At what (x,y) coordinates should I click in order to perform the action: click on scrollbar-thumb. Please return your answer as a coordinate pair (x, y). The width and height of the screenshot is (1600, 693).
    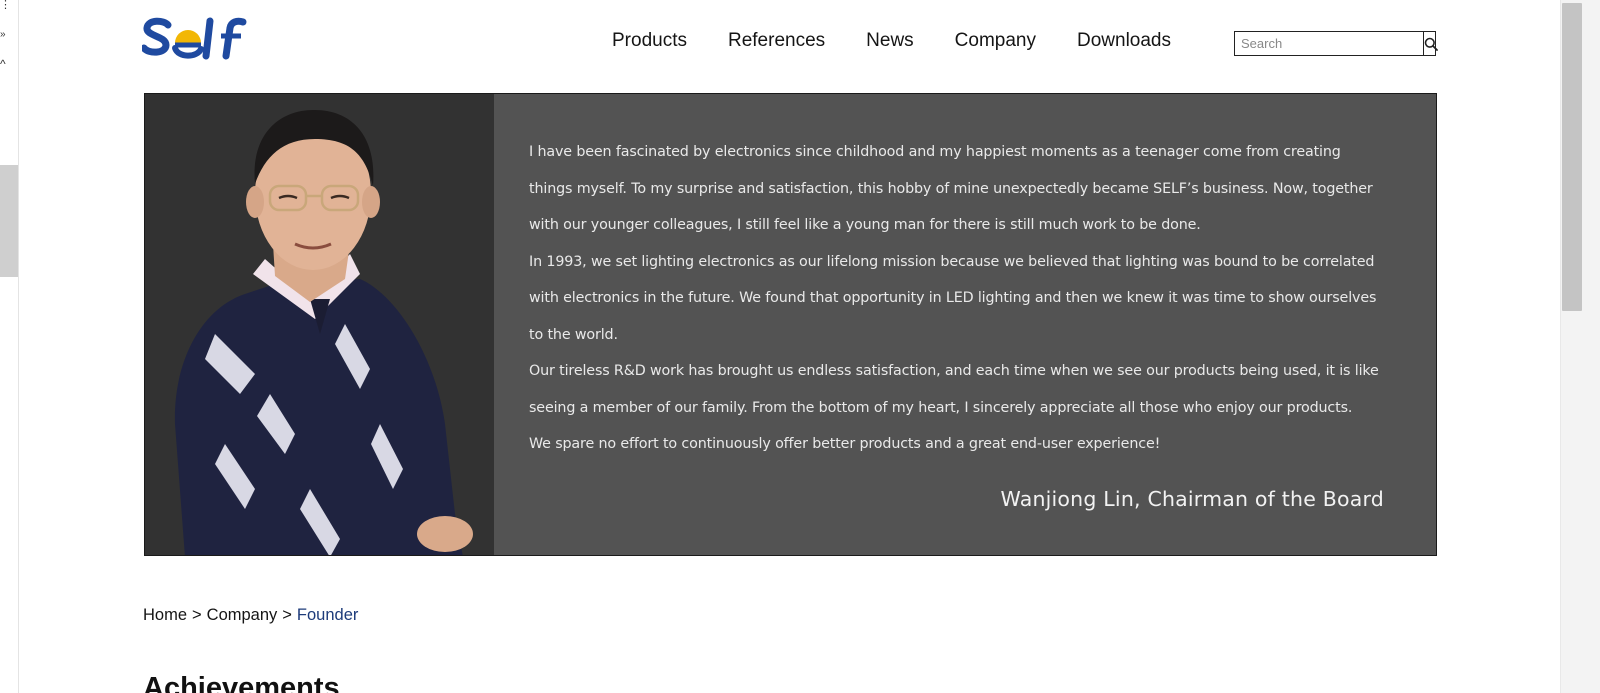
    Looking at the image, I should click on (1572, 157).